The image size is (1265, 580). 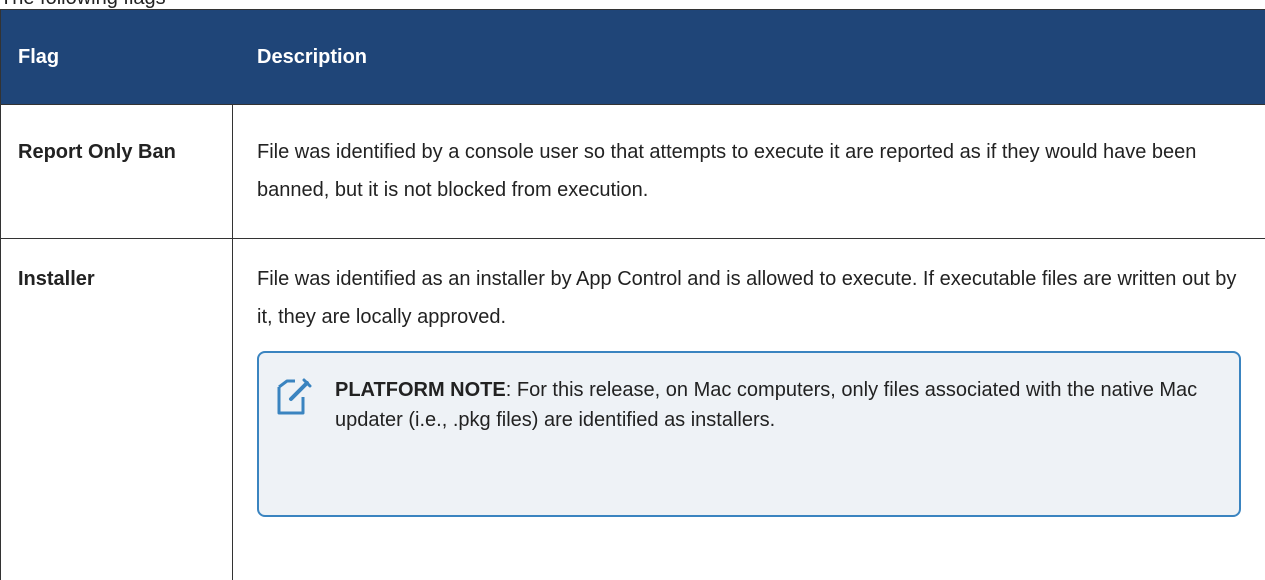 What do you see at coordinates (117, 171) in the screenshot?
I see `flag-cell: Report Only Ban` at bounding box center [117, 171].